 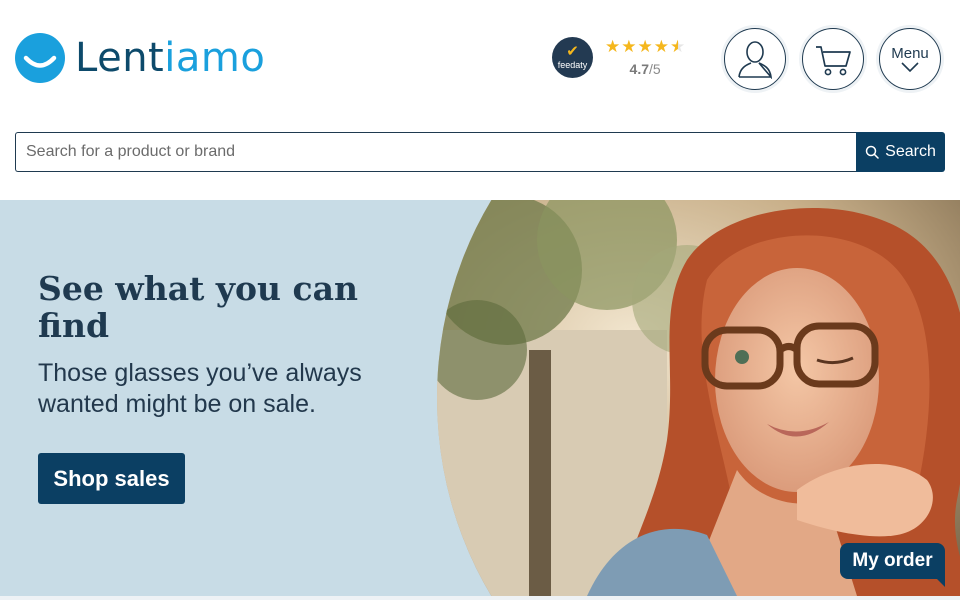 I want to click on search-button: Search, so click(x=900, y=152).